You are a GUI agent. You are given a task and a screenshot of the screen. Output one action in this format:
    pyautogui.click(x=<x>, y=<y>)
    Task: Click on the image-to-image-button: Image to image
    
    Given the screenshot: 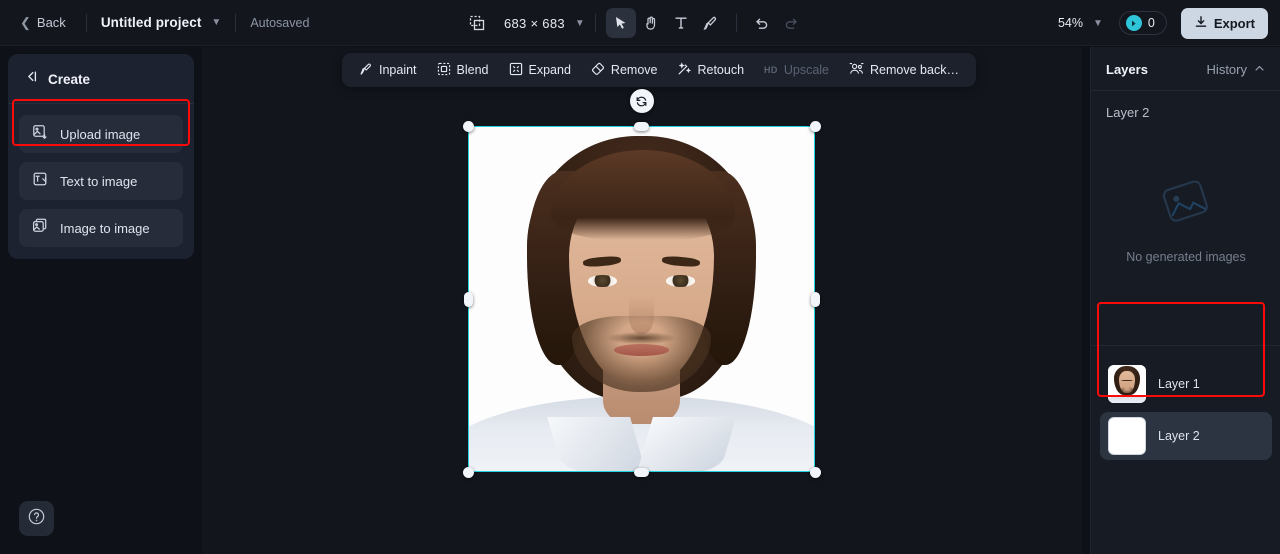 What is the action you would take?
    pyautogui.click(x=101, y=228)
    